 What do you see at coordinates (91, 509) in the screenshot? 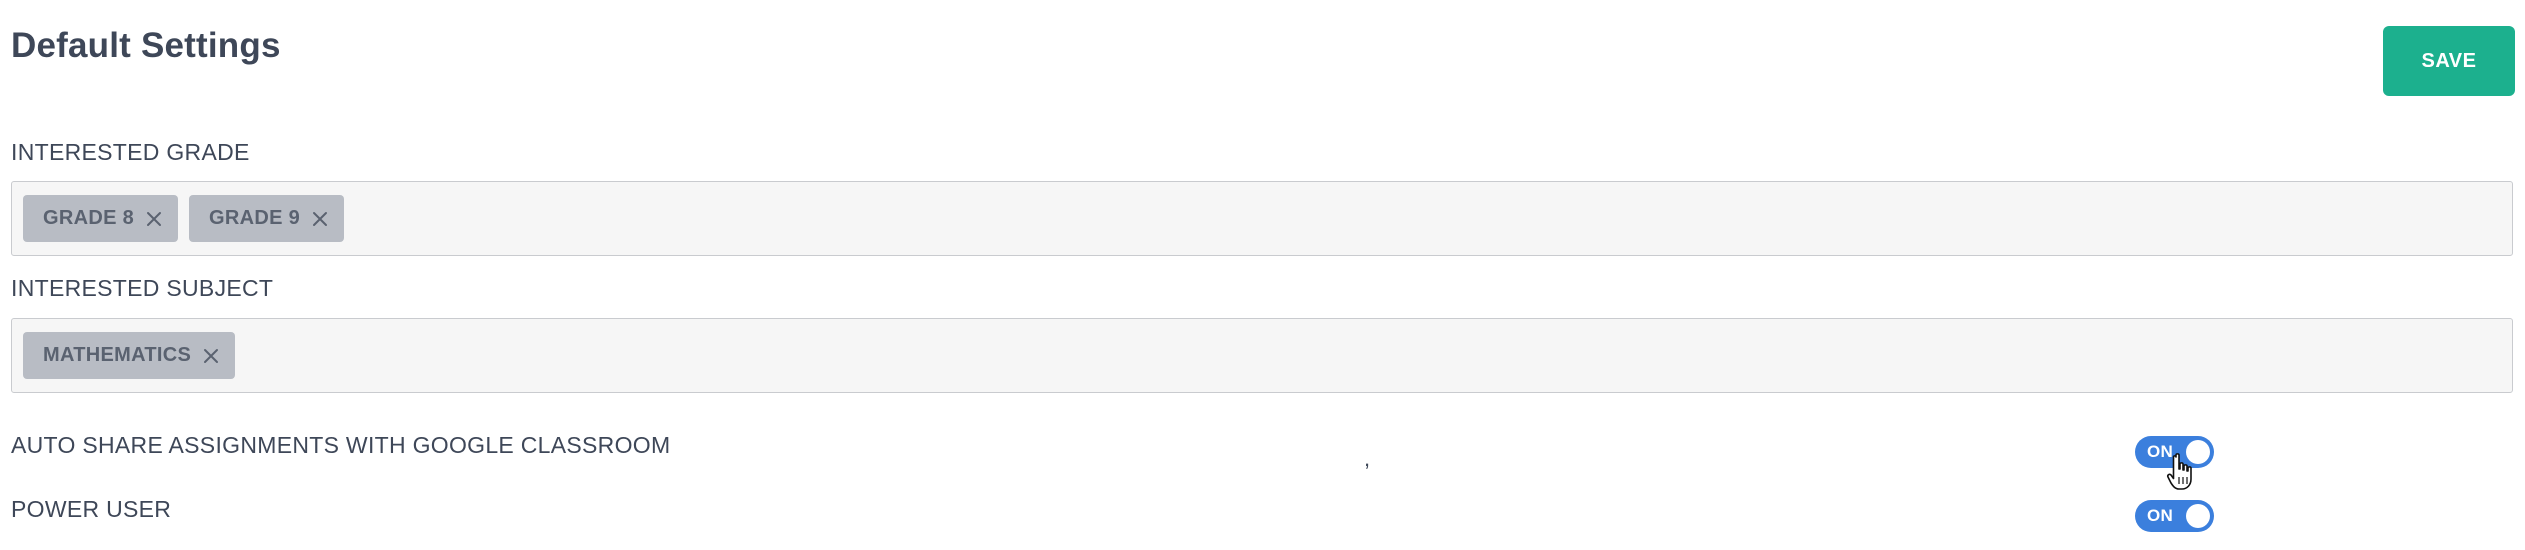
I see `power-user-label: POWER USER` at bounding box center [91, 509].